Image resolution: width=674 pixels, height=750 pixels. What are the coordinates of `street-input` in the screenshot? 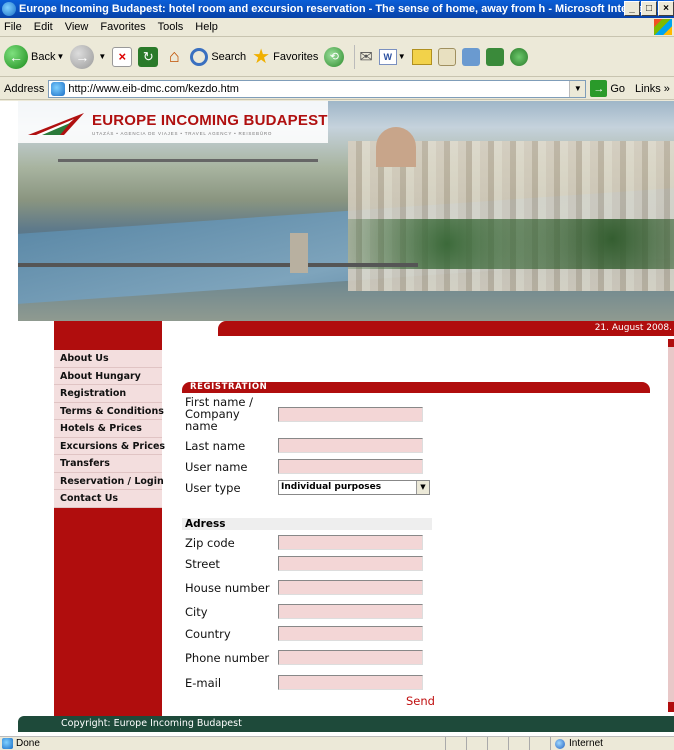 It's located at (350, 563).